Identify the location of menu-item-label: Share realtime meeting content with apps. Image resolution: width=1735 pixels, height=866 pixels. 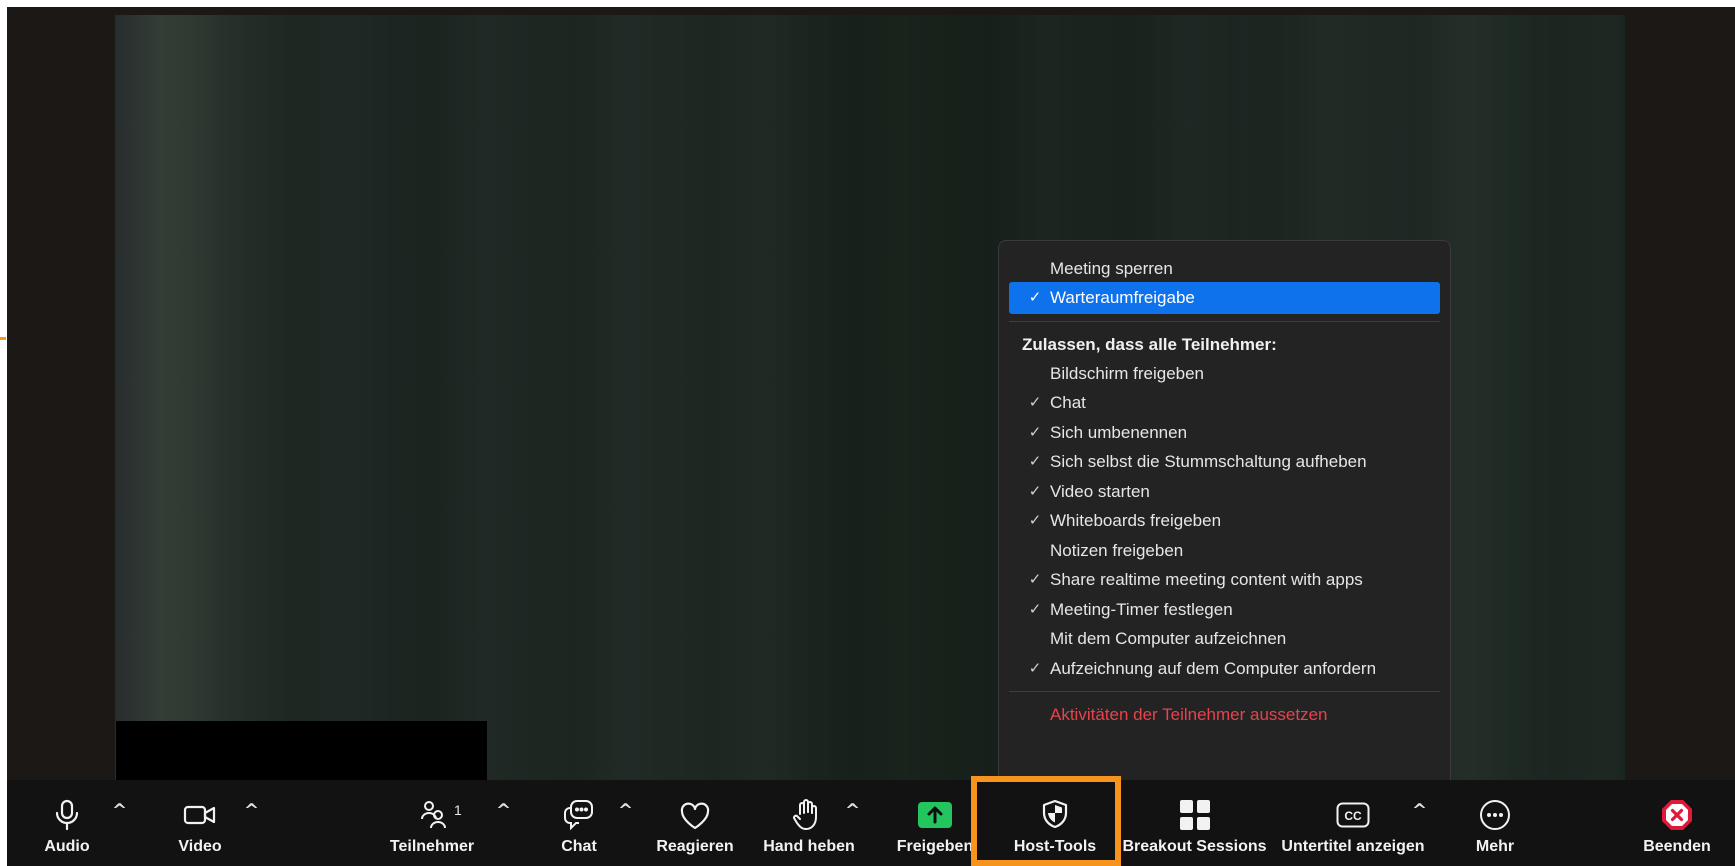
(1206, 579).